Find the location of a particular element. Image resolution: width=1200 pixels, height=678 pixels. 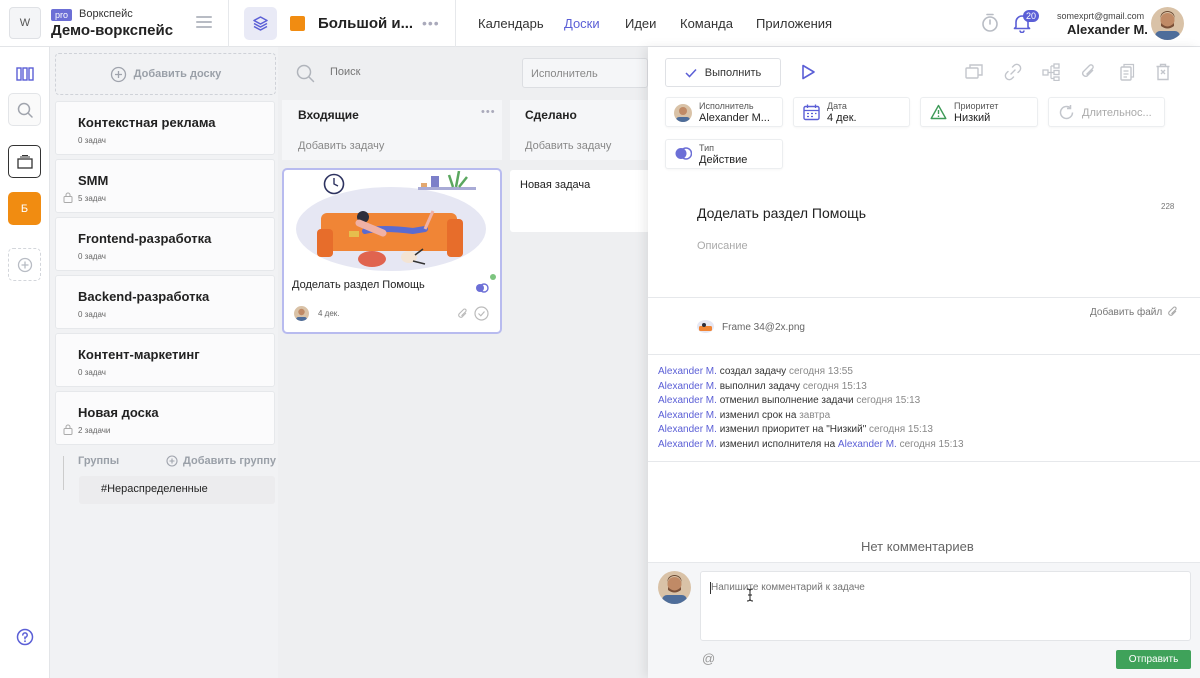

complete-task-button: Выполнить is located at coordinates (723, 72).